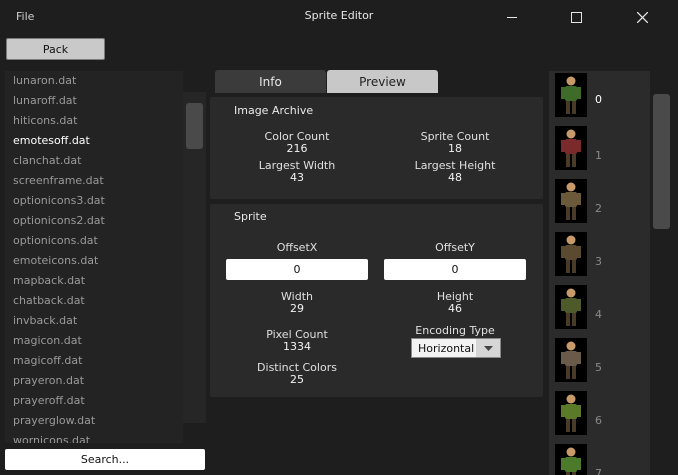  Describe the element at coordinates (598, 155) in the screenshot. I see `sprite-index-label: 1` at that location.